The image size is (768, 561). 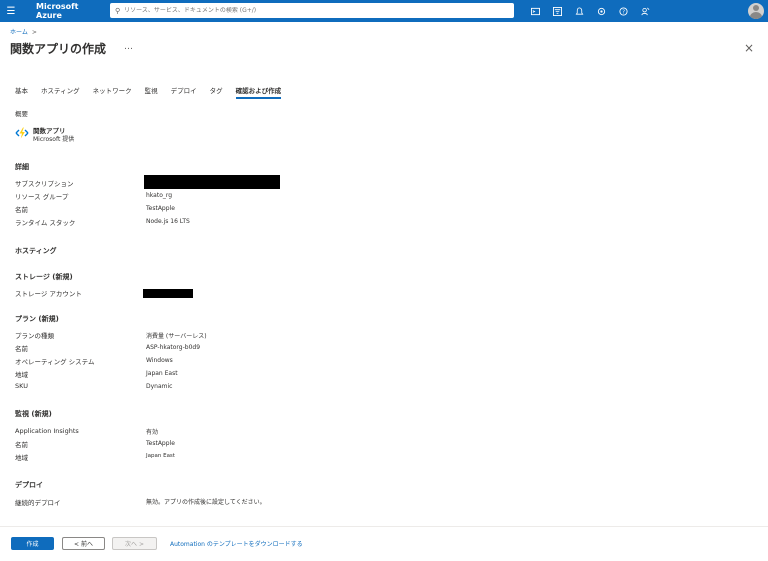 I want to click on breadcrumb: ホーム >, so click(x=23, y=31).